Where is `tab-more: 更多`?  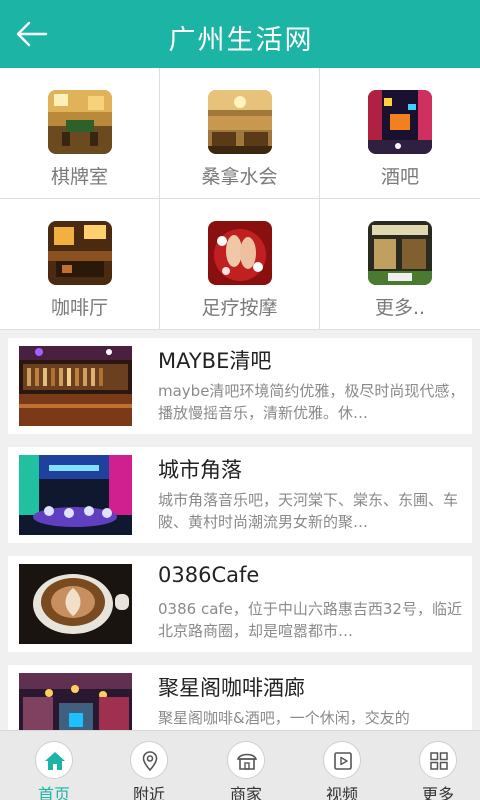 tab-more: 更多 is located at coordinates (435, 765).